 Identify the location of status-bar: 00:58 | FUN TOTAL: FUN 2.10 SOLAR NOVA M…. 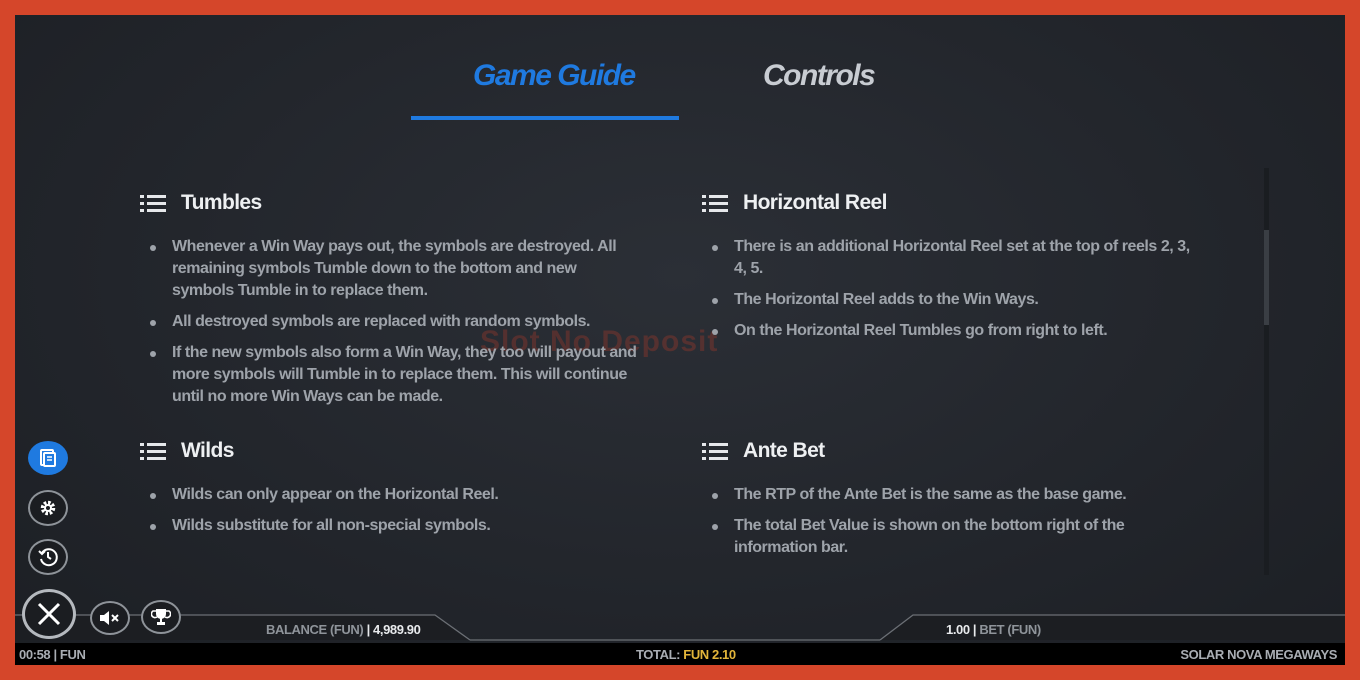
(680, 654).